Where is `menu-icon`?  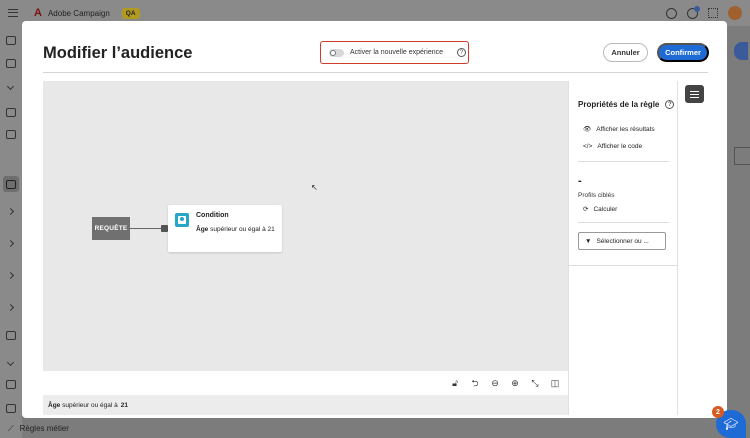 menu-icon is located at coordinates (13, 13).